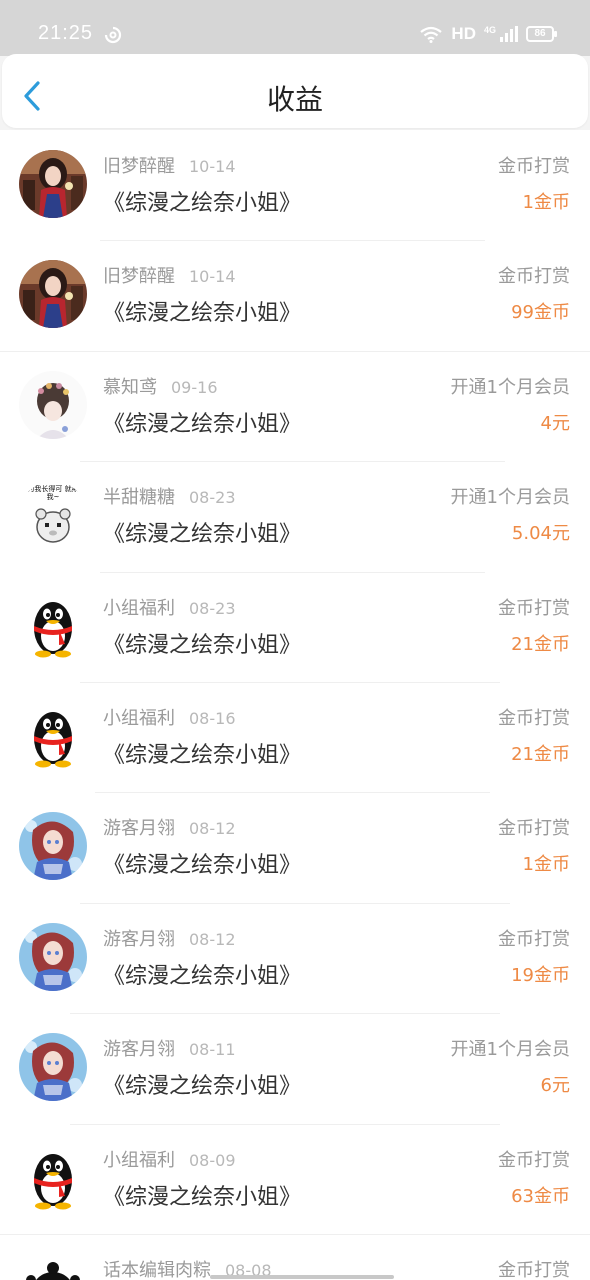 This screenshot has height=1280, width=590. What do you see at coordinates (302, 1277) in the screenshot?
I see `scroll-indicator` at bounding box center [302, 1277].